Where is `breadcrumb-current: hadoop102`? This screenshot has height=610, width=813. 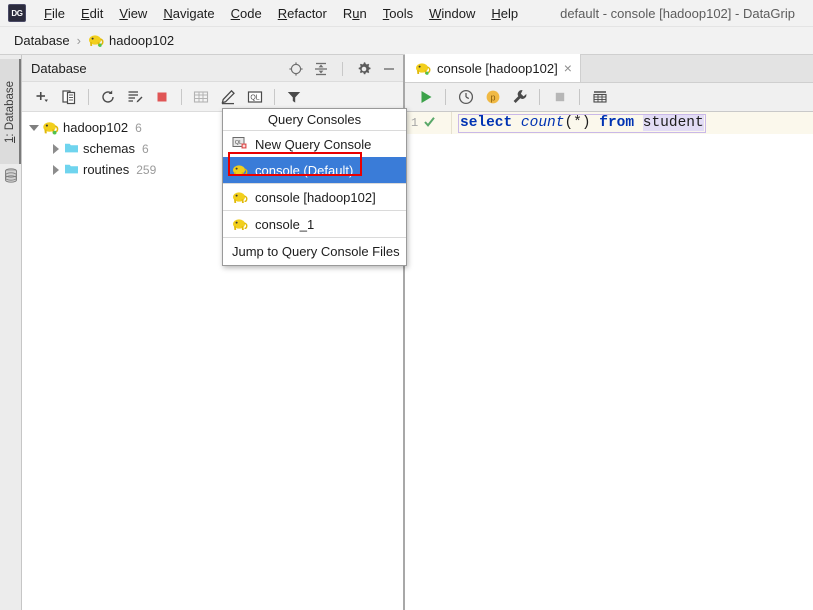 breadcrumb-current: hadoop102 is located at coordinates (141, 40).